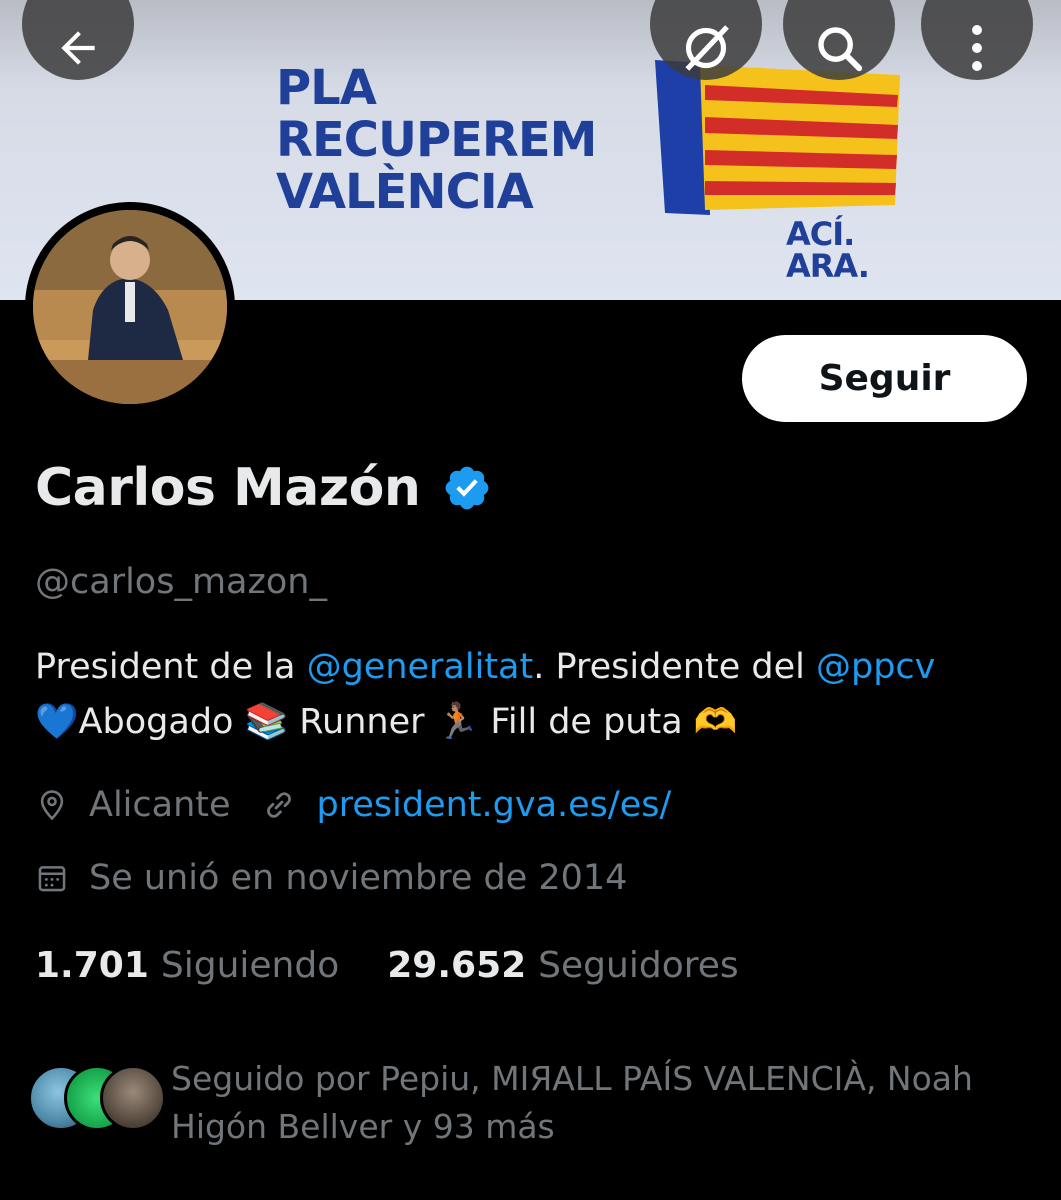 This screenshot has height=1200, width=1061. Describe the element at coordinates (420, 667) in the screenshot. I see `mention-generalitat: @generalitat` at that location.